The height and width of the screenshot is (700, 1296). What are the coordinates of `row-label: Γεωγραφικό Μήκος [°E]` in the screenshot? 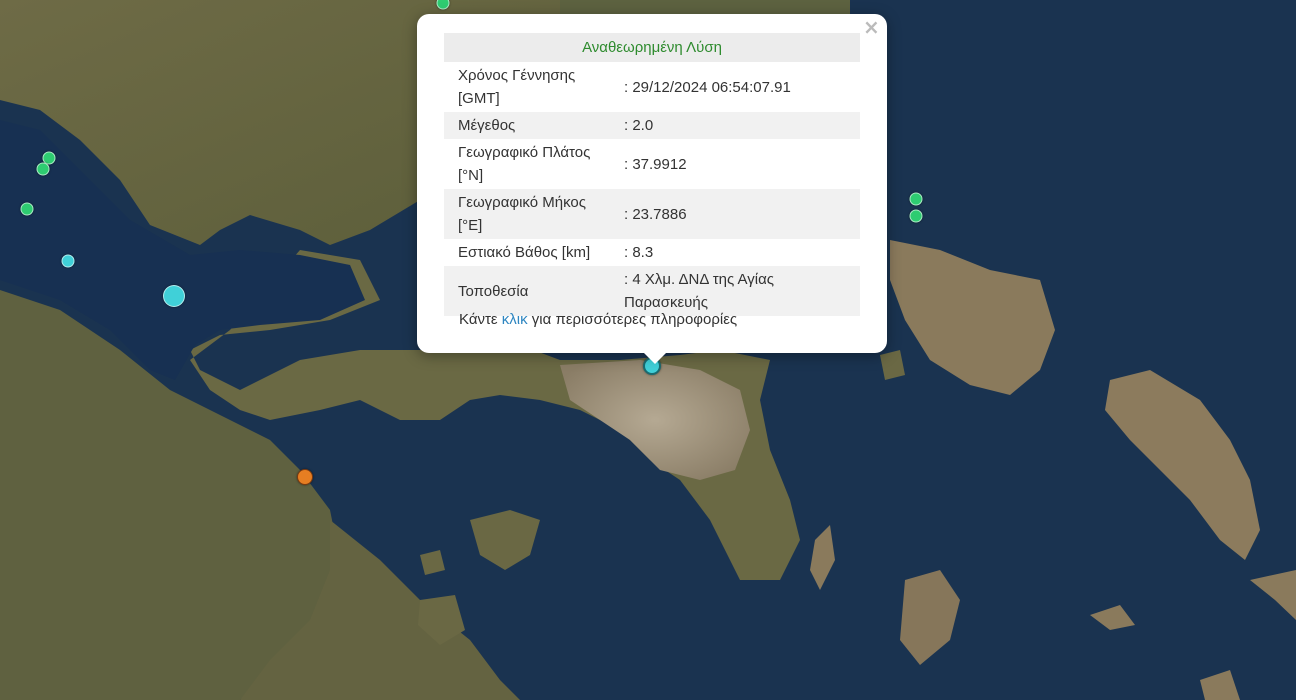 It's located at (532, 214).